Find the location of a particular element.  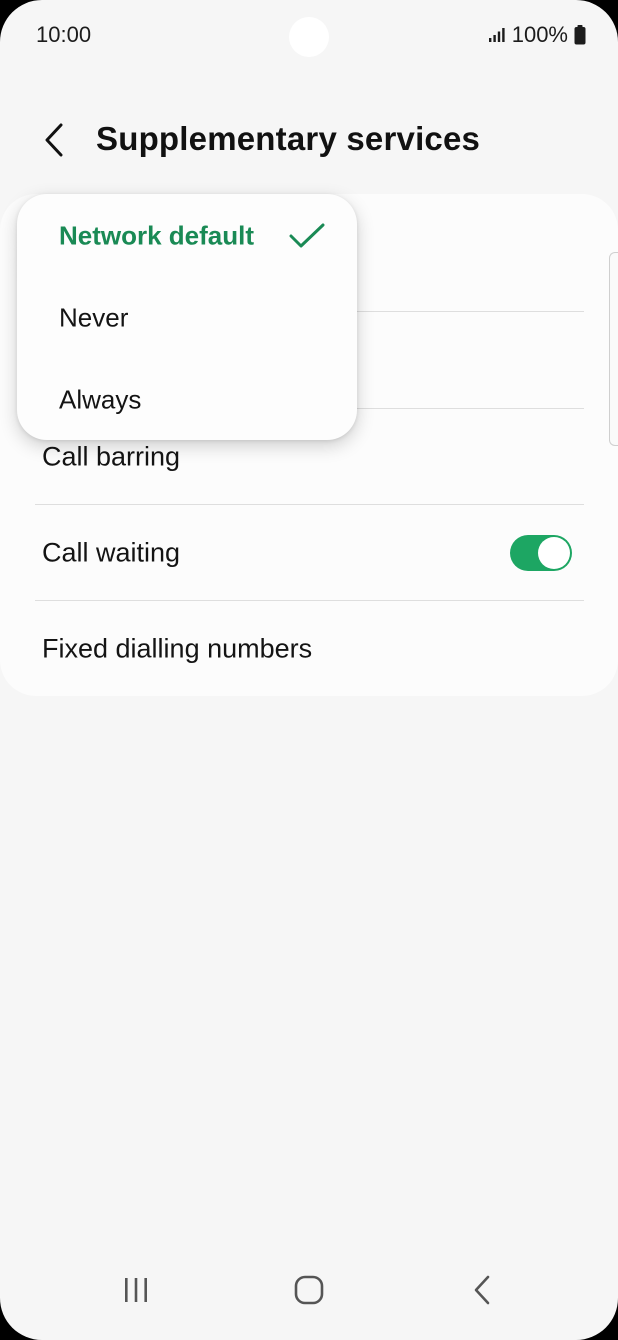

page-title: Supplementary services is located at coordinates (288, 138).